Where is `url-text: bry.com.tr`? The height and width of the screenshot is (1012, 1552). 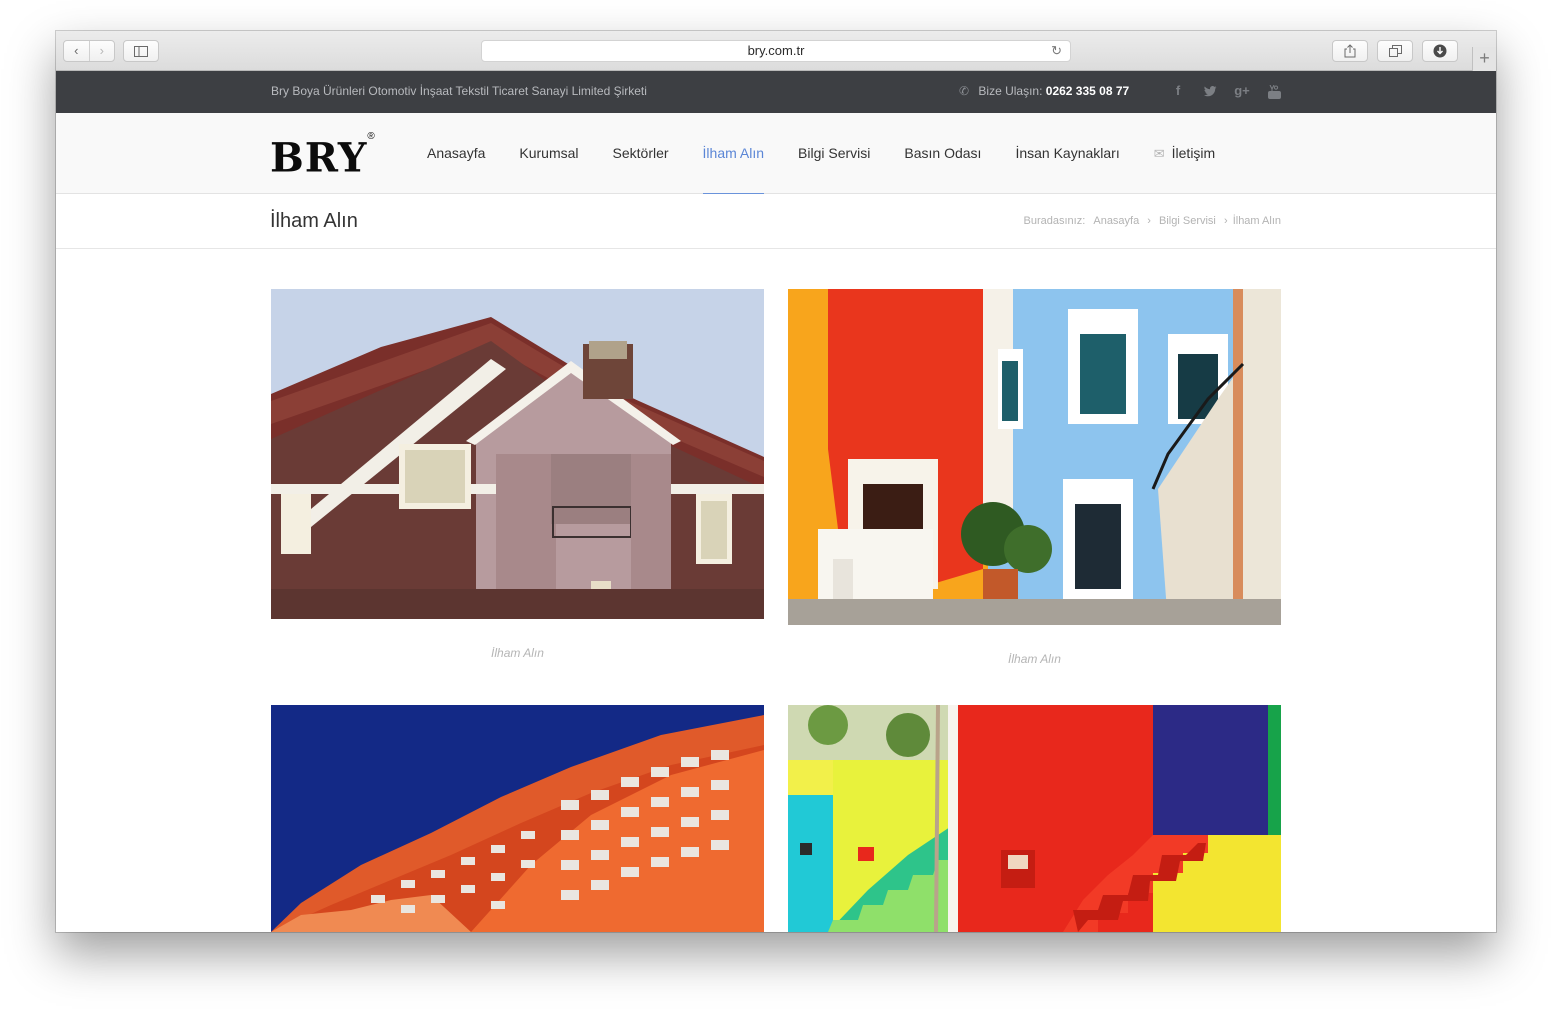
url-text: bry.com.tr is located at coordinates (776, 50).